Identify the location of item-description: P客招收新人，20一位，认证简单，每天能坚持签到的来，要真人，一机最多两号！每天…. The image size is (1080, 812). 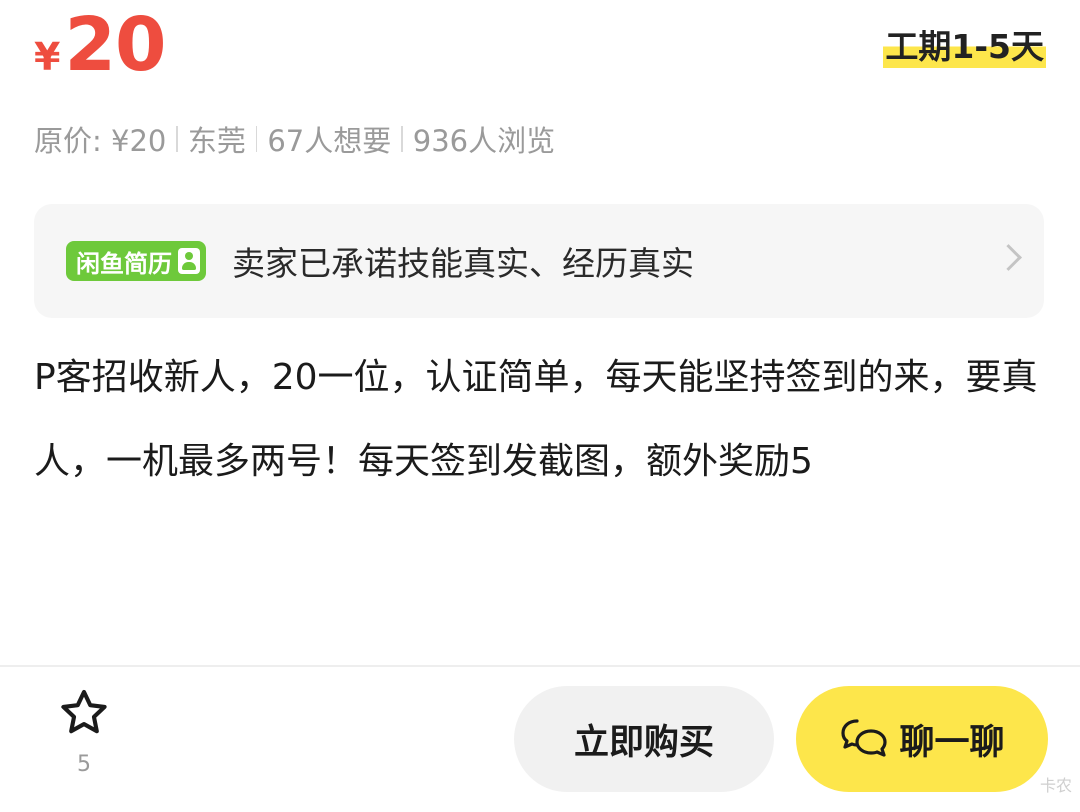
(536, 419).